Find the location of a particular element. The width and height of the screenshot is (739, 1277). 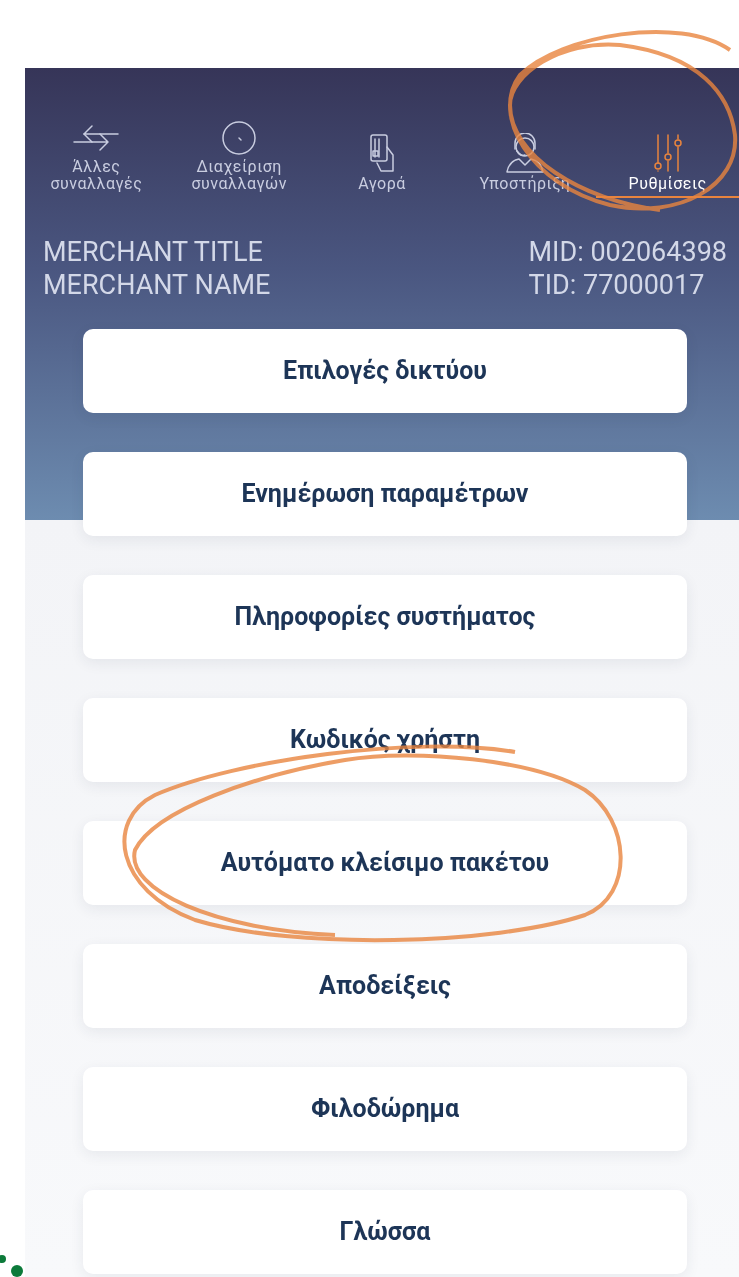

menu-button: Αποδείξεις is located at coordinates (385, 986).